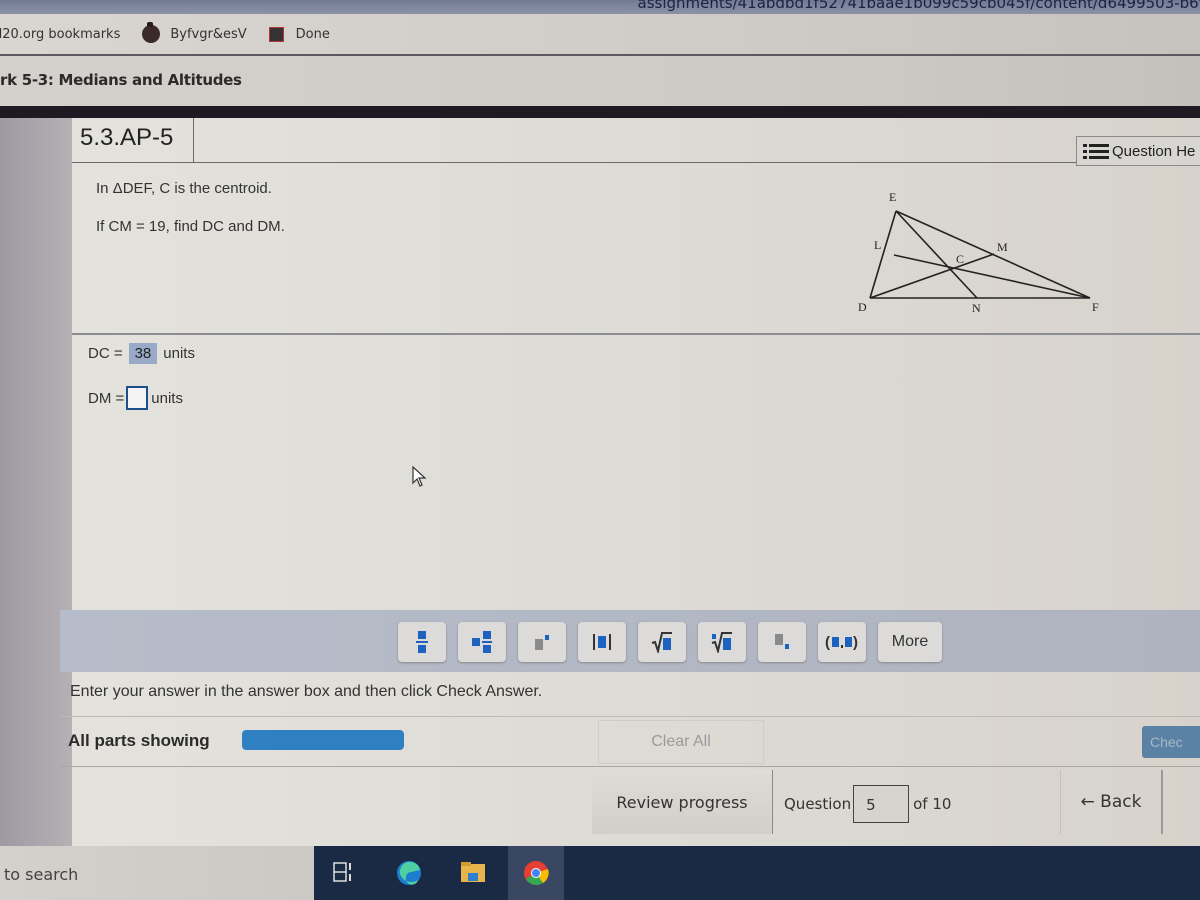 Image resolution: width=1200 pixels, height=900 pixels. Describe the element at coordinates (600, 873) in the screenshot. I see `taskbar: to search` at that location.